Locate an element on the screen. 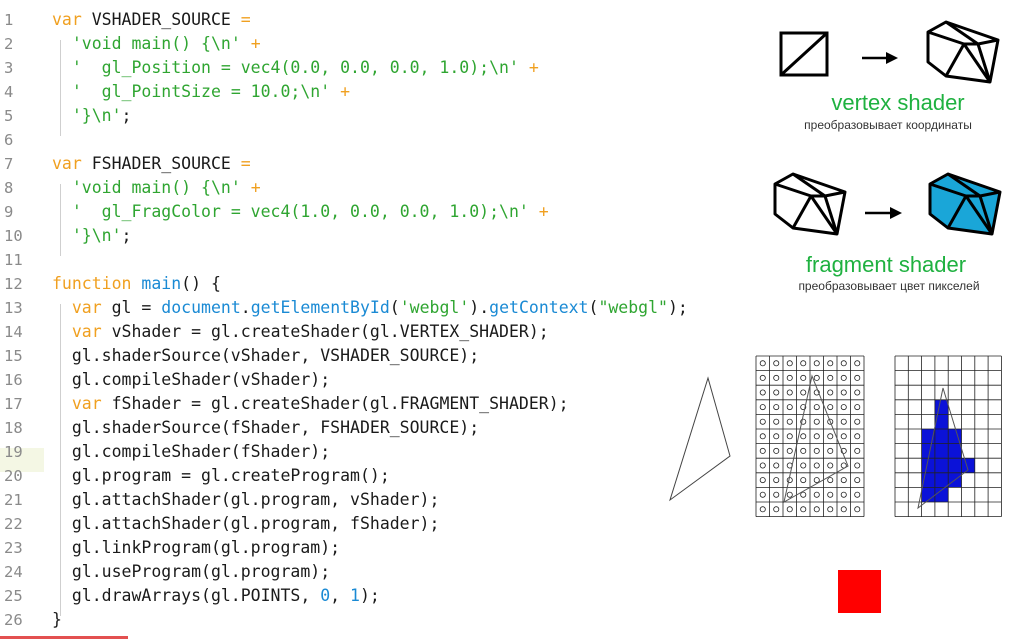 The height and width of the screenshot is (640, 1024). vertex-shader-title: vertex shader is located at coordinates (898, 102).